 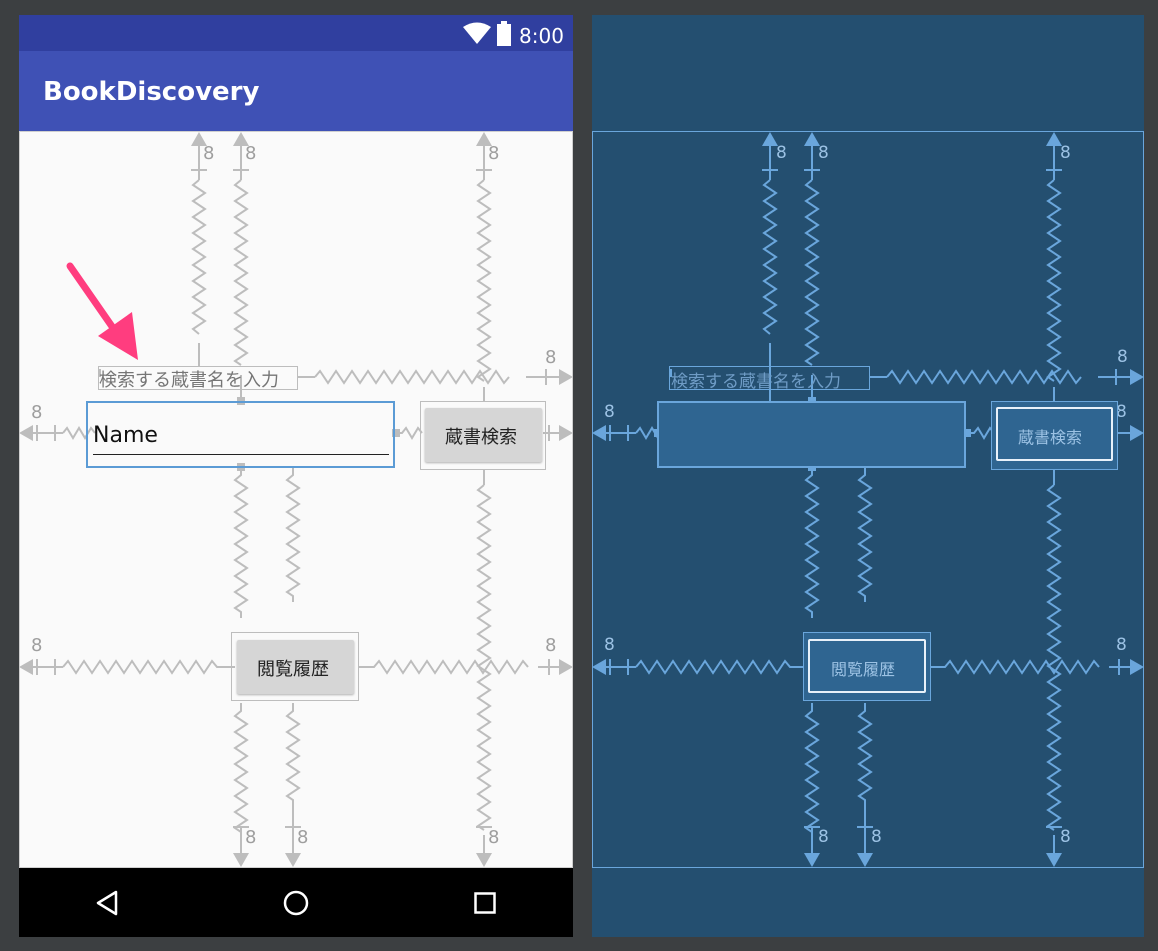 What do you see at coordinates (863, 669) in the screenshot?
I see `blueprint-history-button-label: 閲覧履歴` at bounding box center [863, 669].